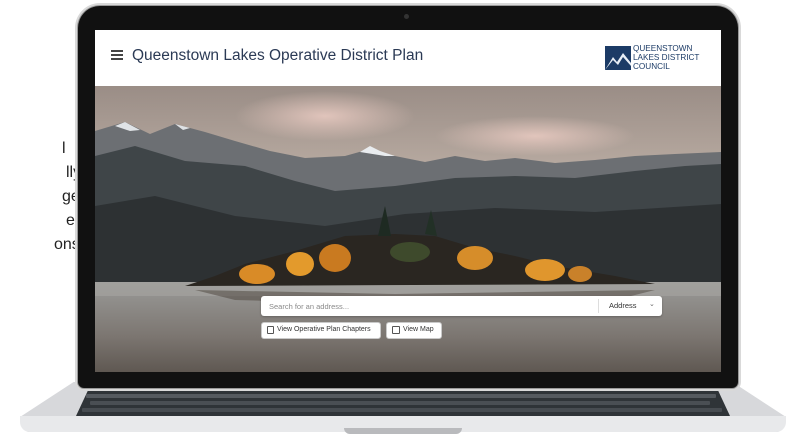  I want to click on search-type-label: Address, so click(623, 305).